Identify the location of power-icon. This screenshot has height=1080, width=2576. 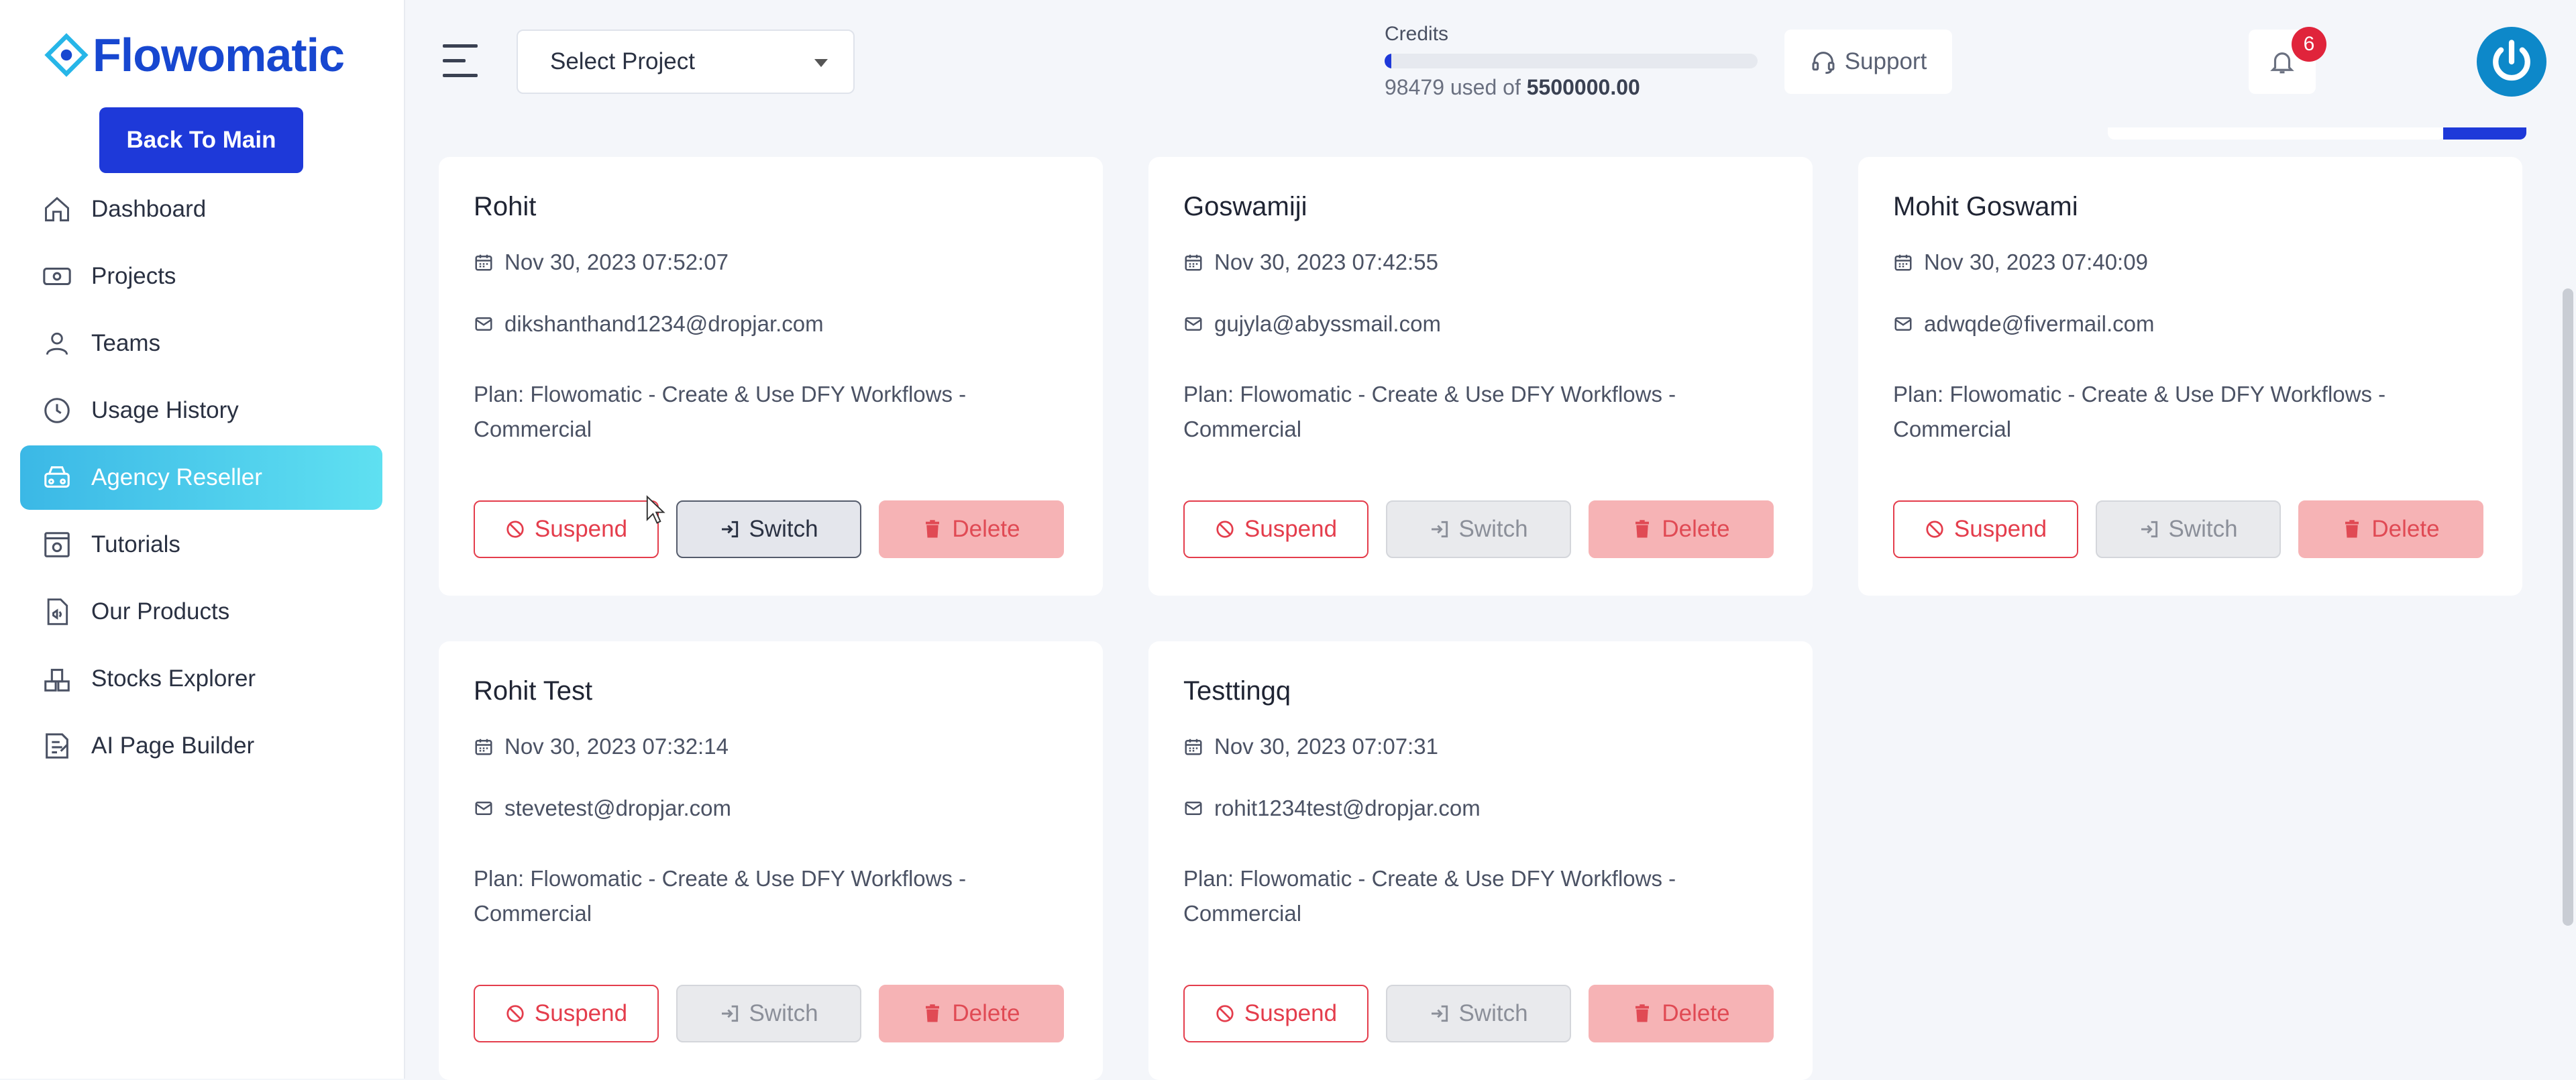
(2511, 60).